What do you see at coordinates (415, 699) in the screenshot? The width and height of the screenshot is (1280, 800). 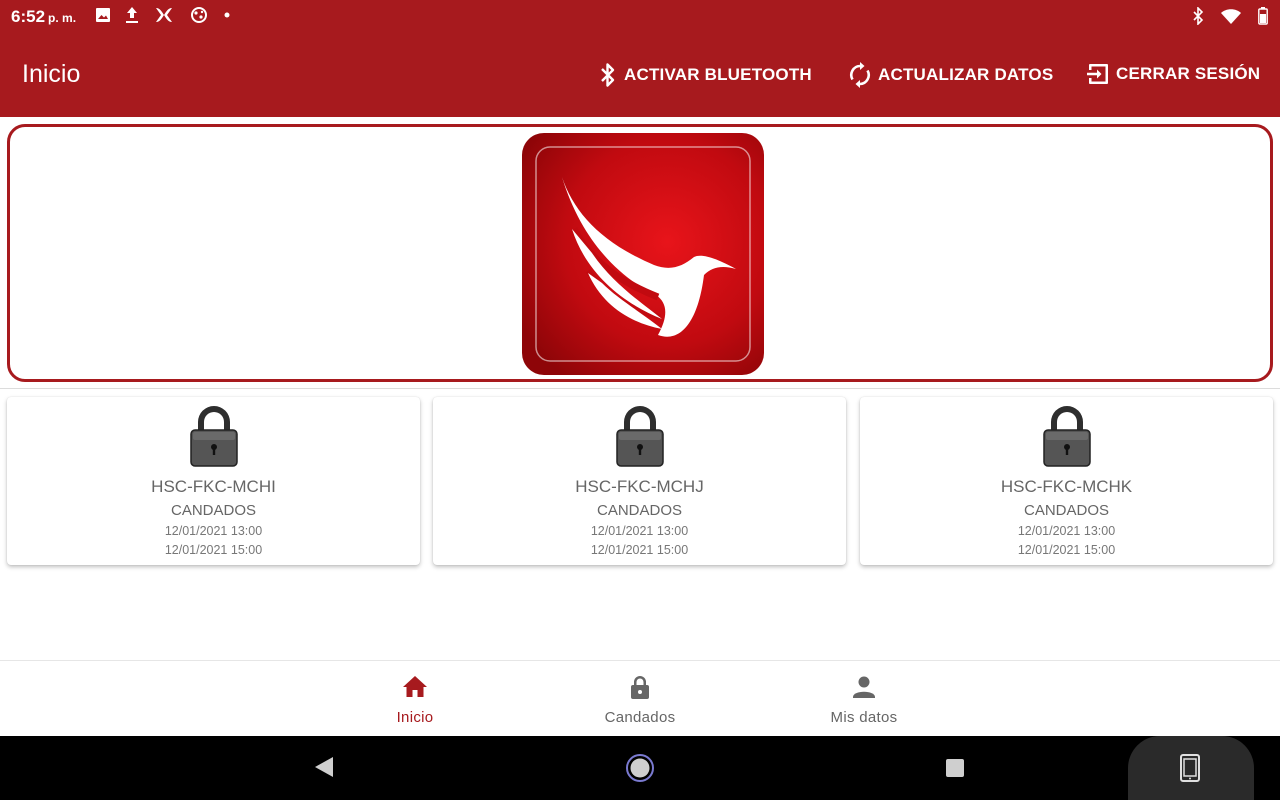 I see `nav-item-inicio: Inicio` at bounding box center [415, 699].